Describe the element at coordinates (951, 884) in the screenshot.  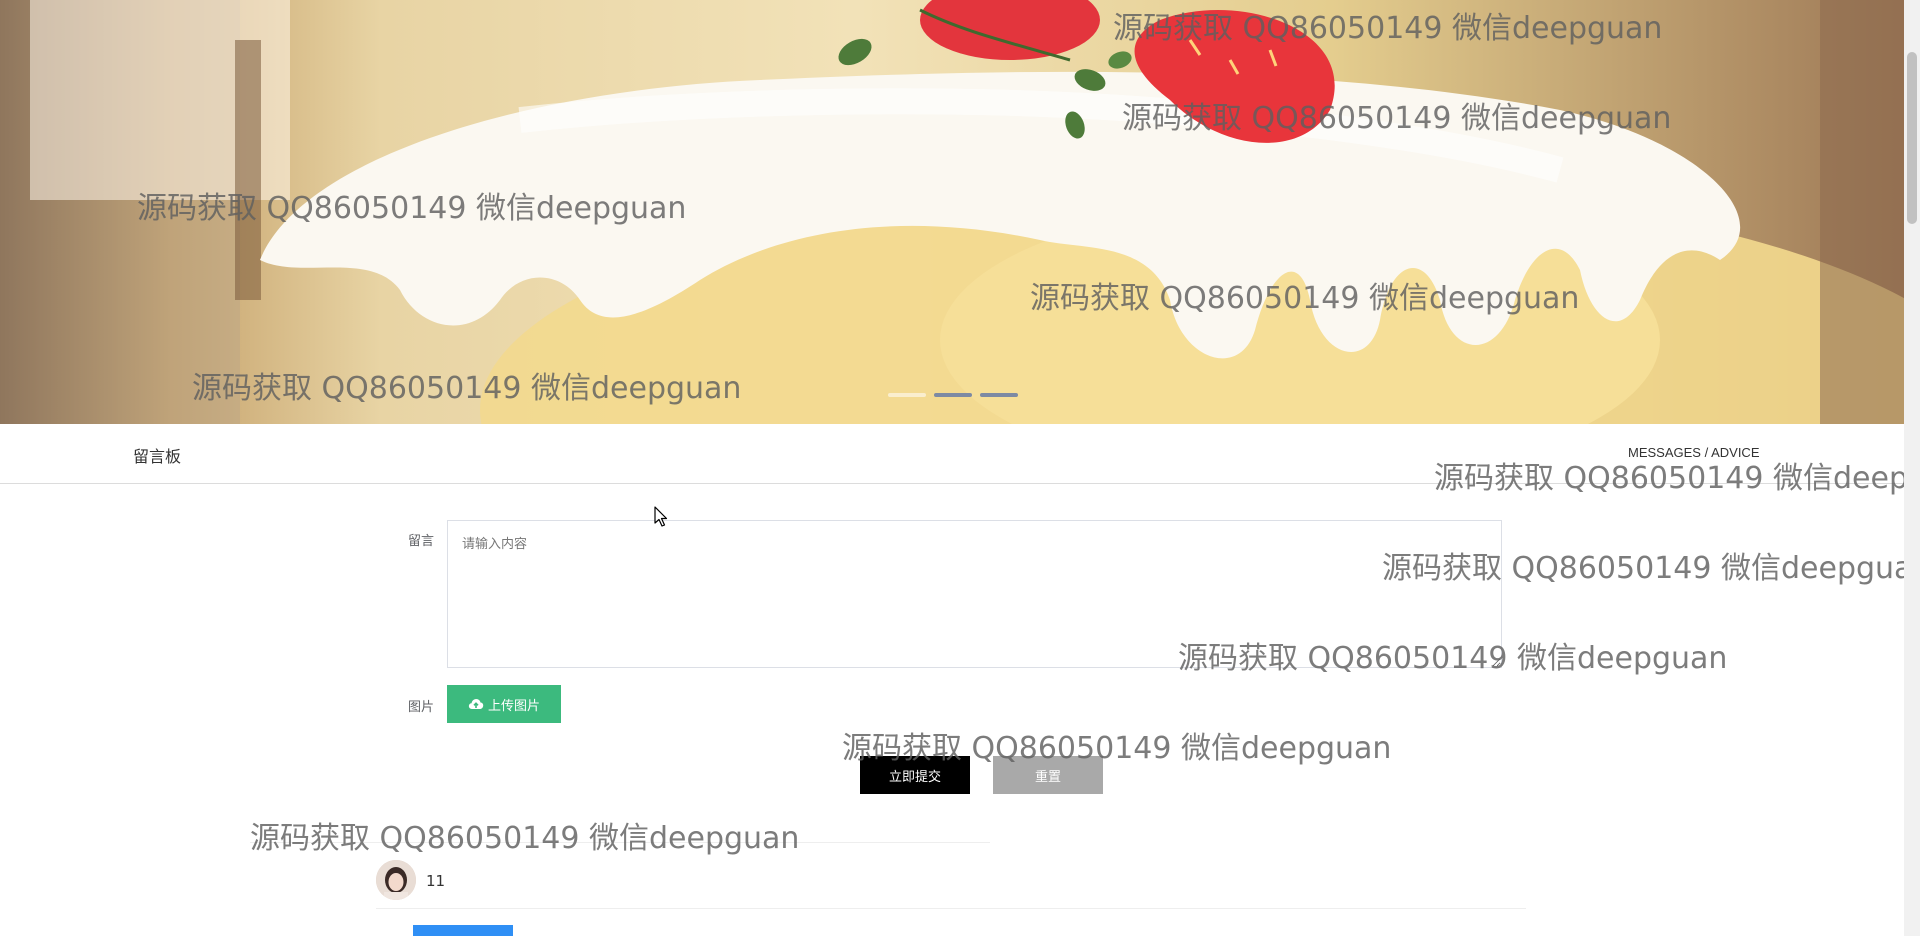
I see `message-list-item: 11` at that location.